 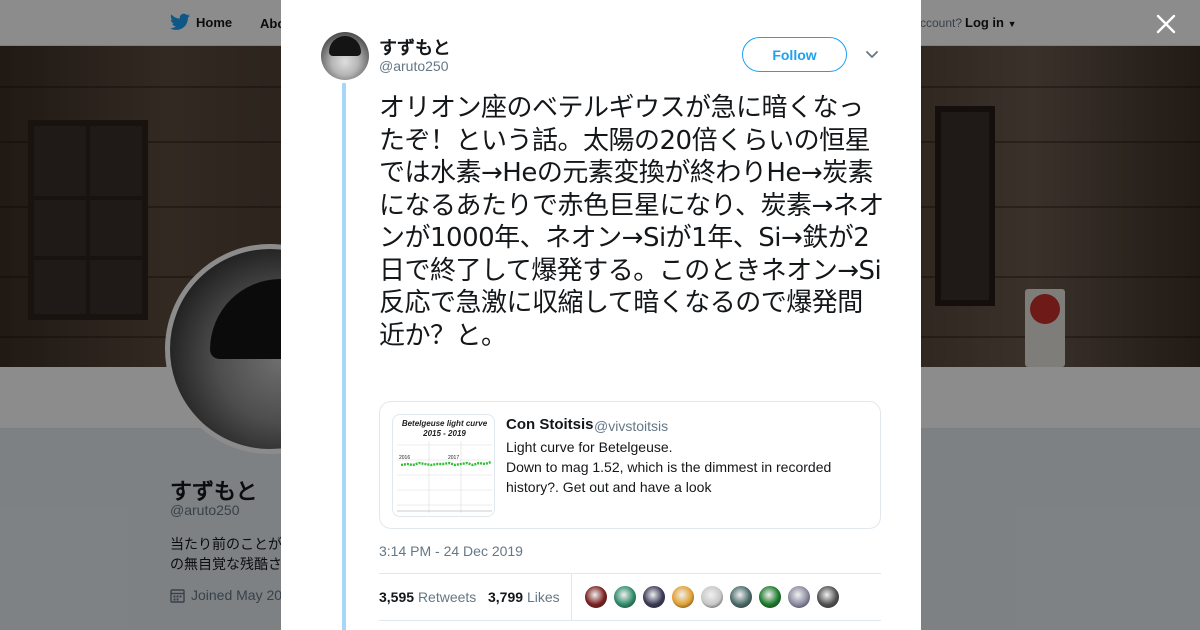 I want to click on light-curve-thumbnail: 2016 2017, so click(x=444, y=477).